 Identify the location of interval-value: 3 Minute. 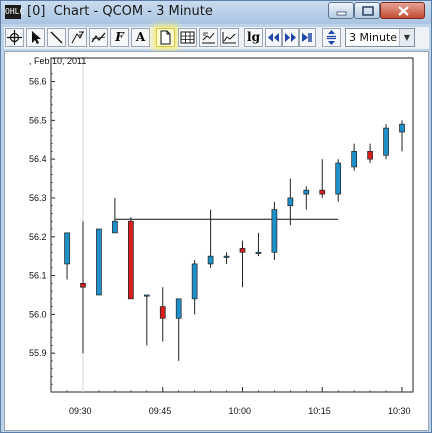
(373, 37).